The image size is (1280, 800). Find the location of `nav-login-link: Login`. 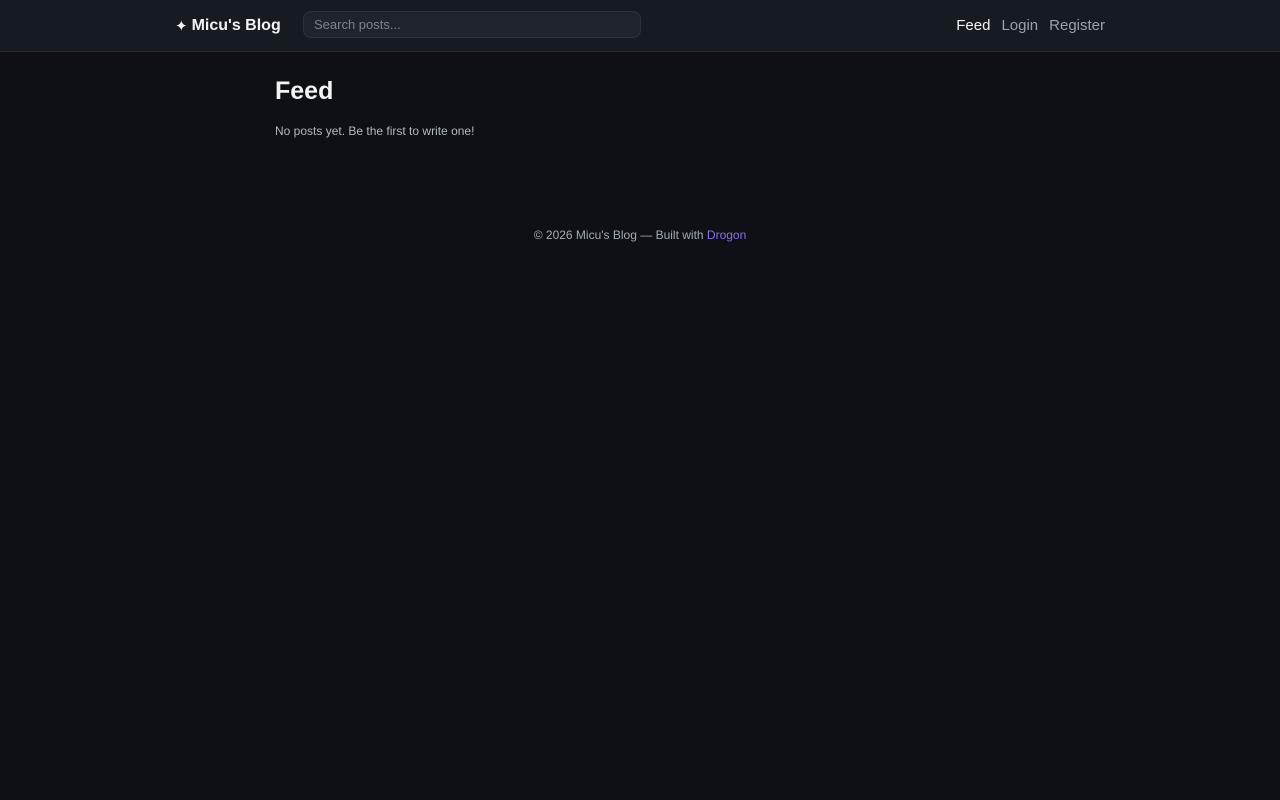

nav-login-link: Login is located at coordinates (1019, 26).